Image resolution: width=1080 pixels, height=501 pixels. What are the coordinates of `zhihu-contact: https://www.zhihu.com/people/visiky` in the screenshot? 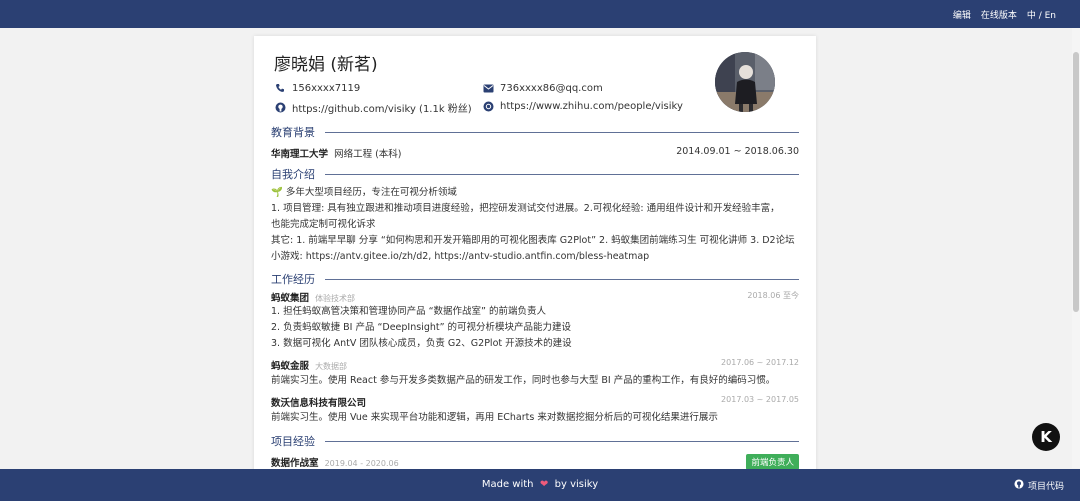 It's located at (582, 106).